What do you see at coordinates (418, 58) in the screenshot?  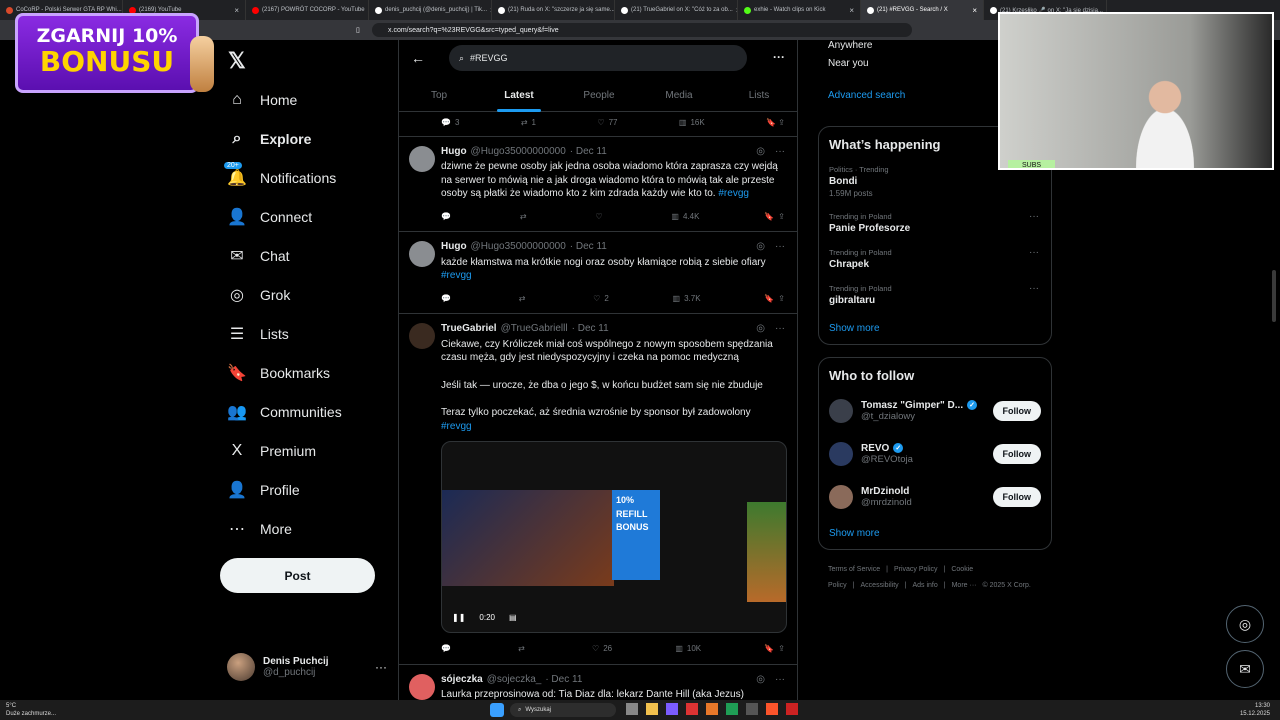 I see `back-arrow-icon: ←` at bounding box center [418, 58].